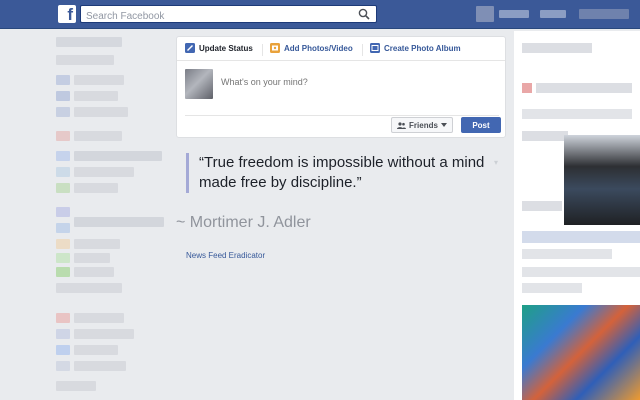 This screenshot has width=640, height=400. I want to click on facebook-logo-icon: f, so click(67, 14).